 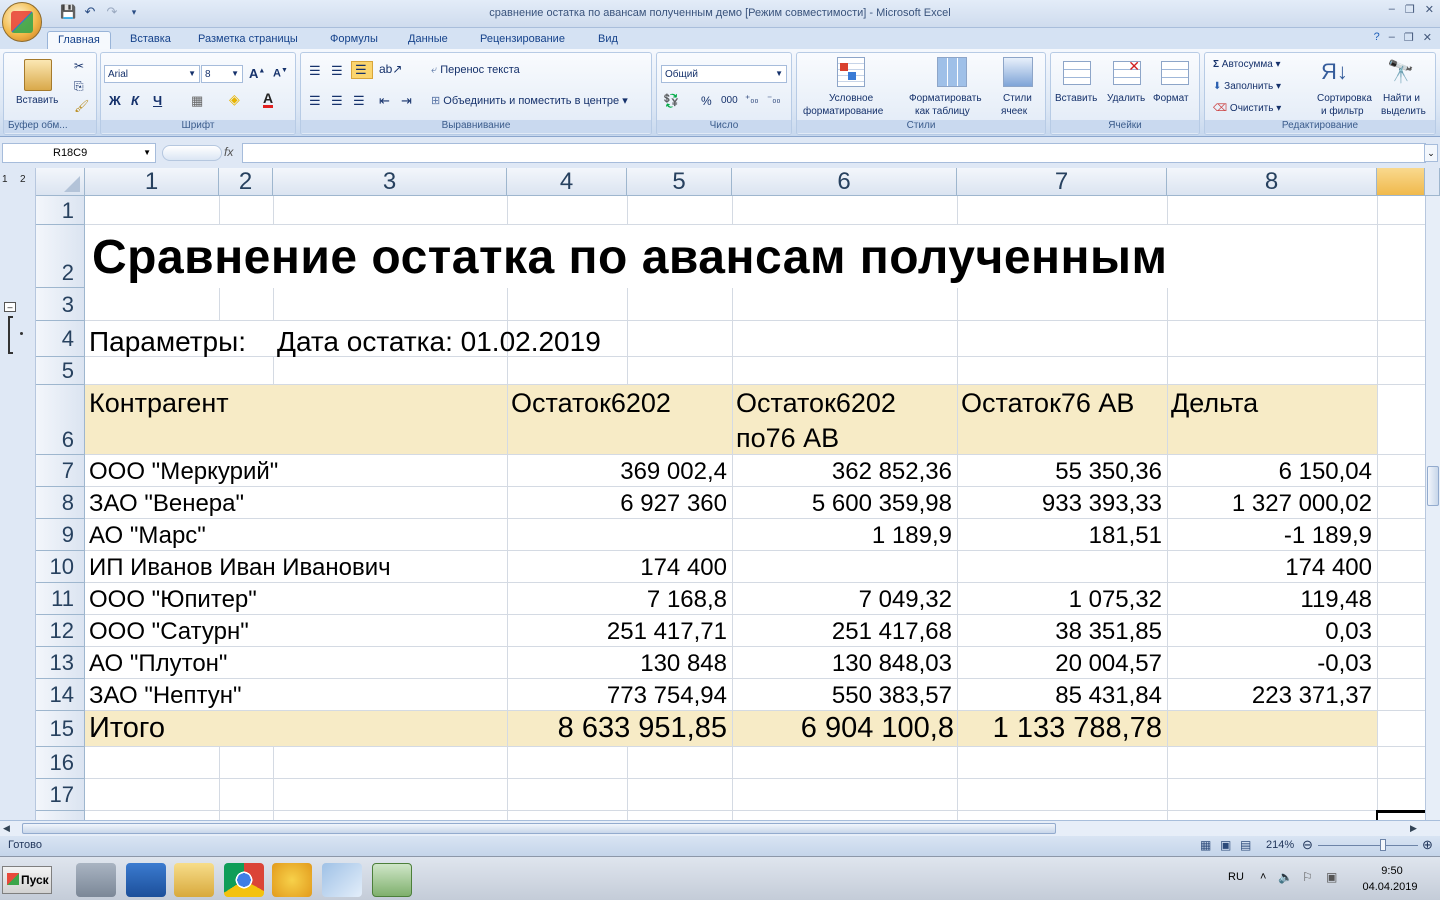 I want to click on total-balance-6202: 8 633 951,85, so click(x=617, y=728).